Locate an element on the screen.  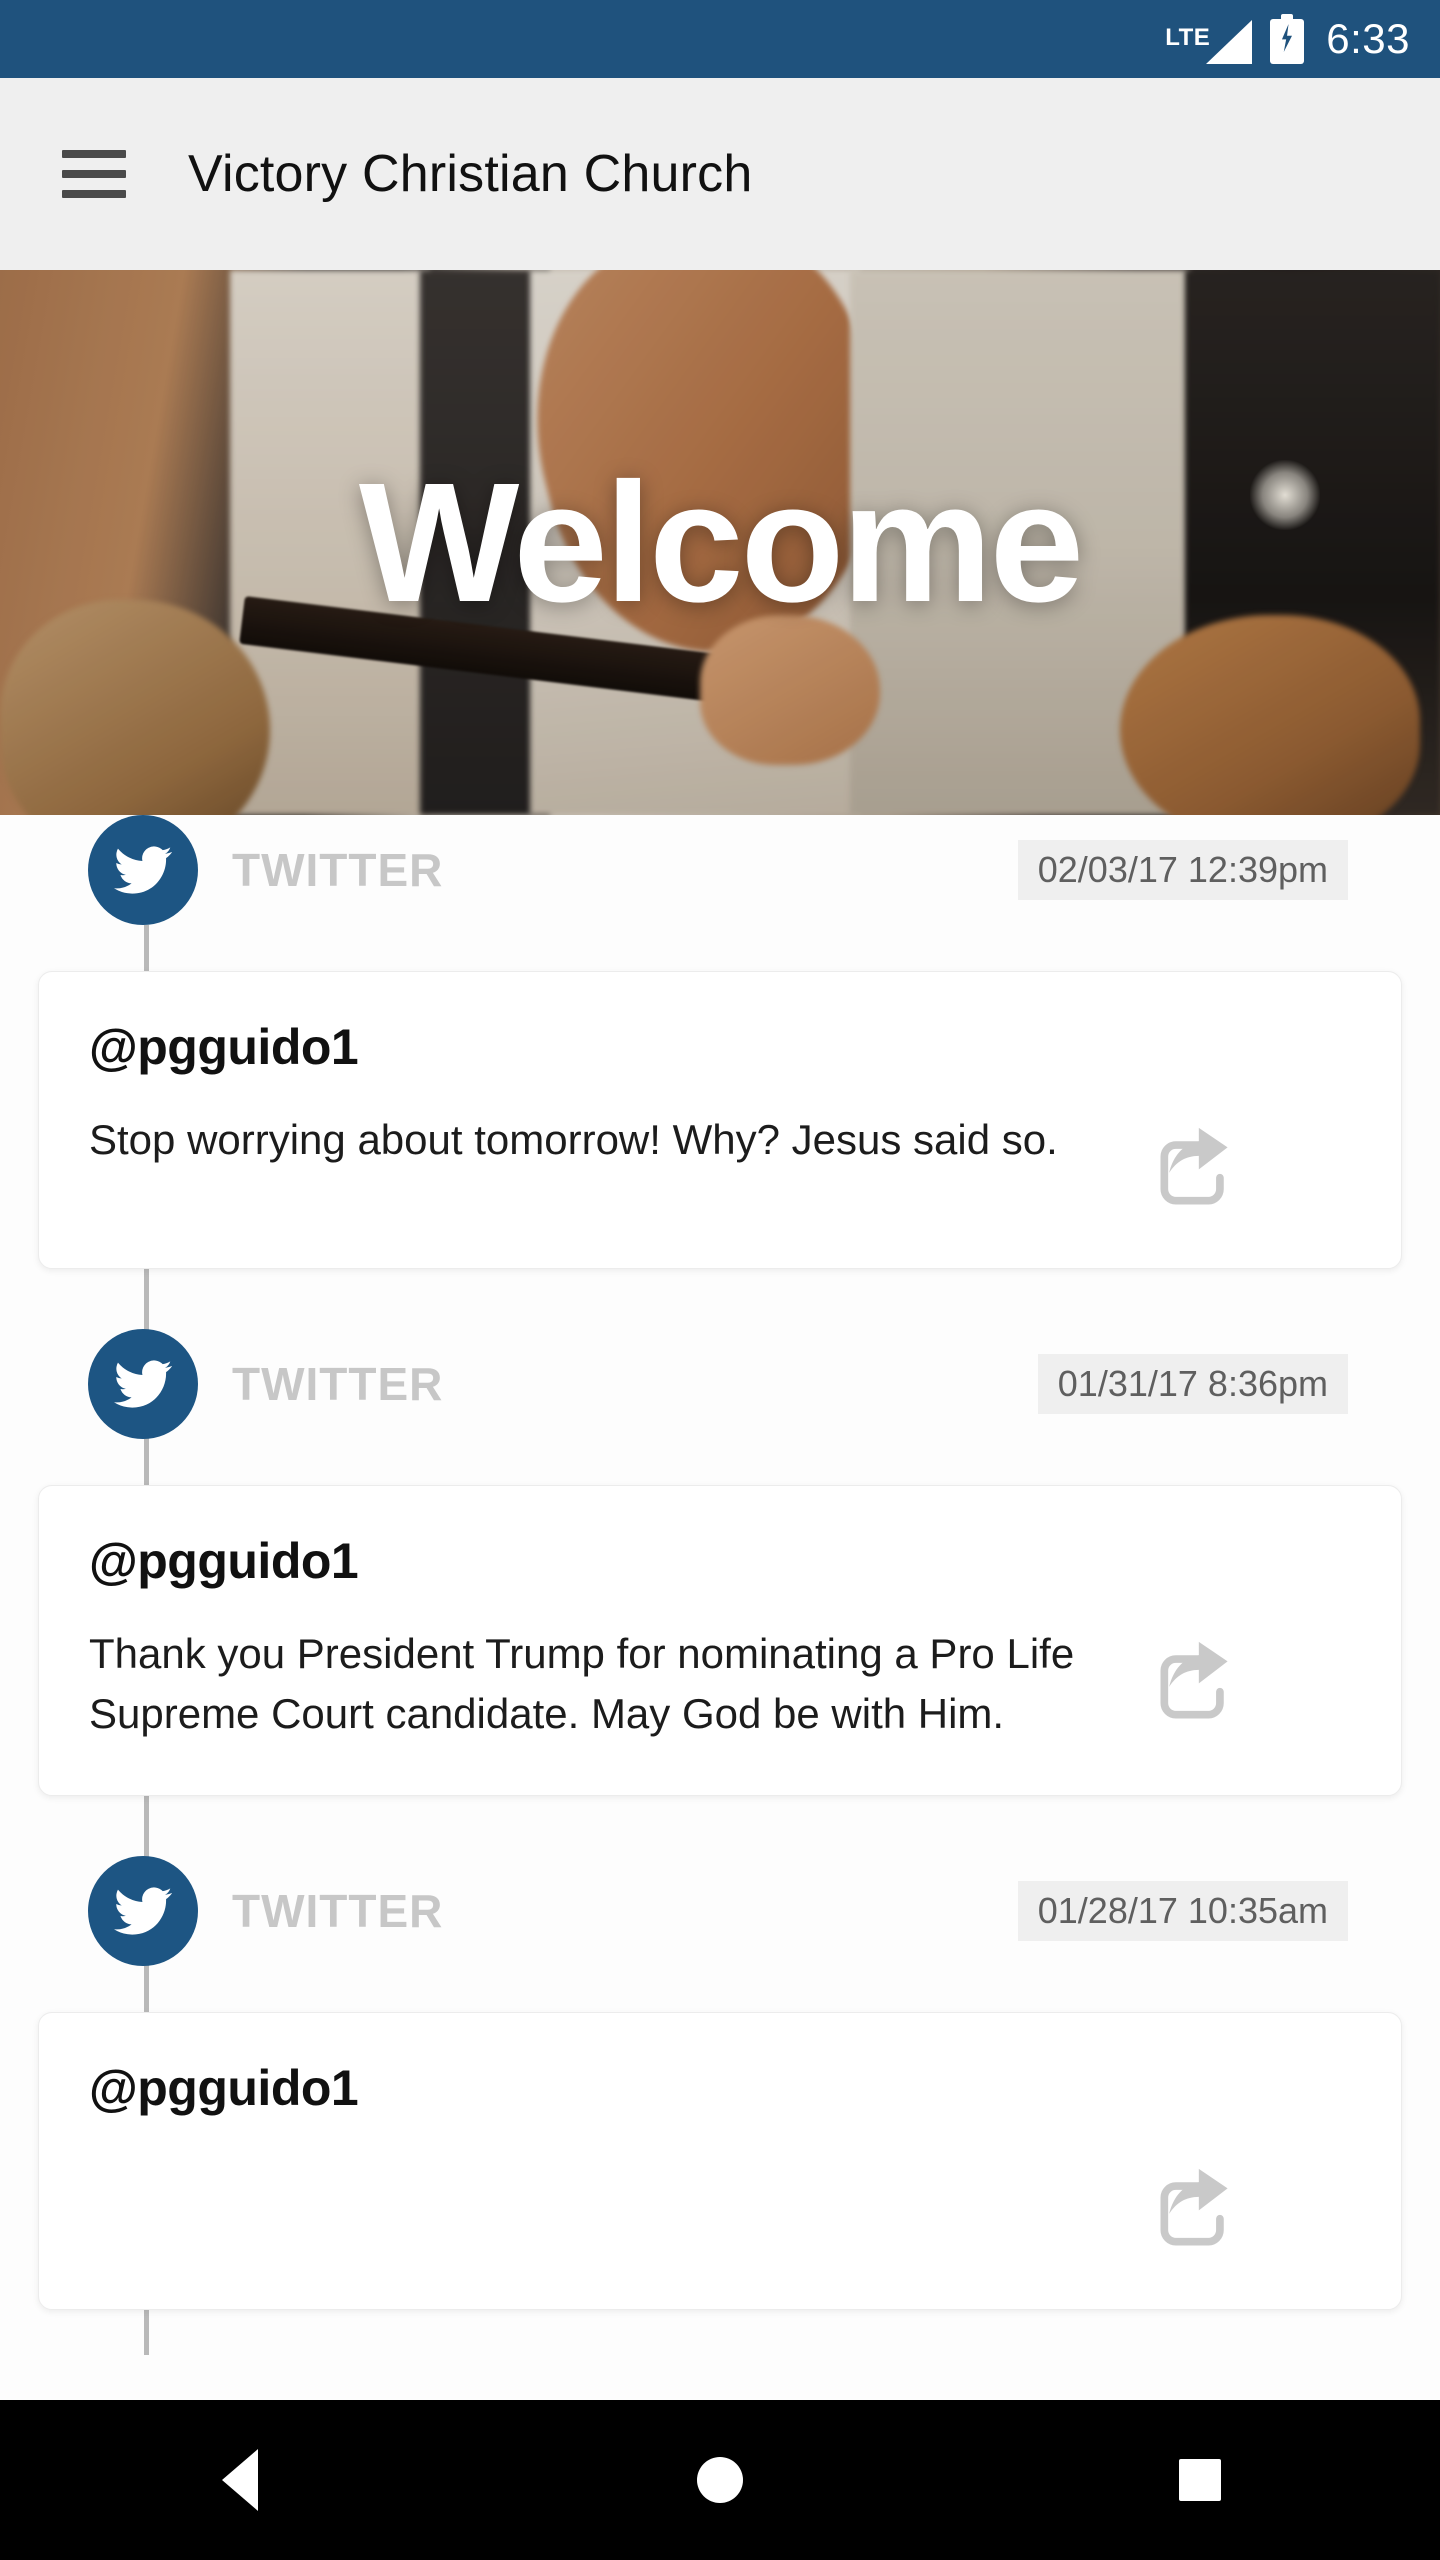
signal-strength-icon is located at coordinates (1229, 42).